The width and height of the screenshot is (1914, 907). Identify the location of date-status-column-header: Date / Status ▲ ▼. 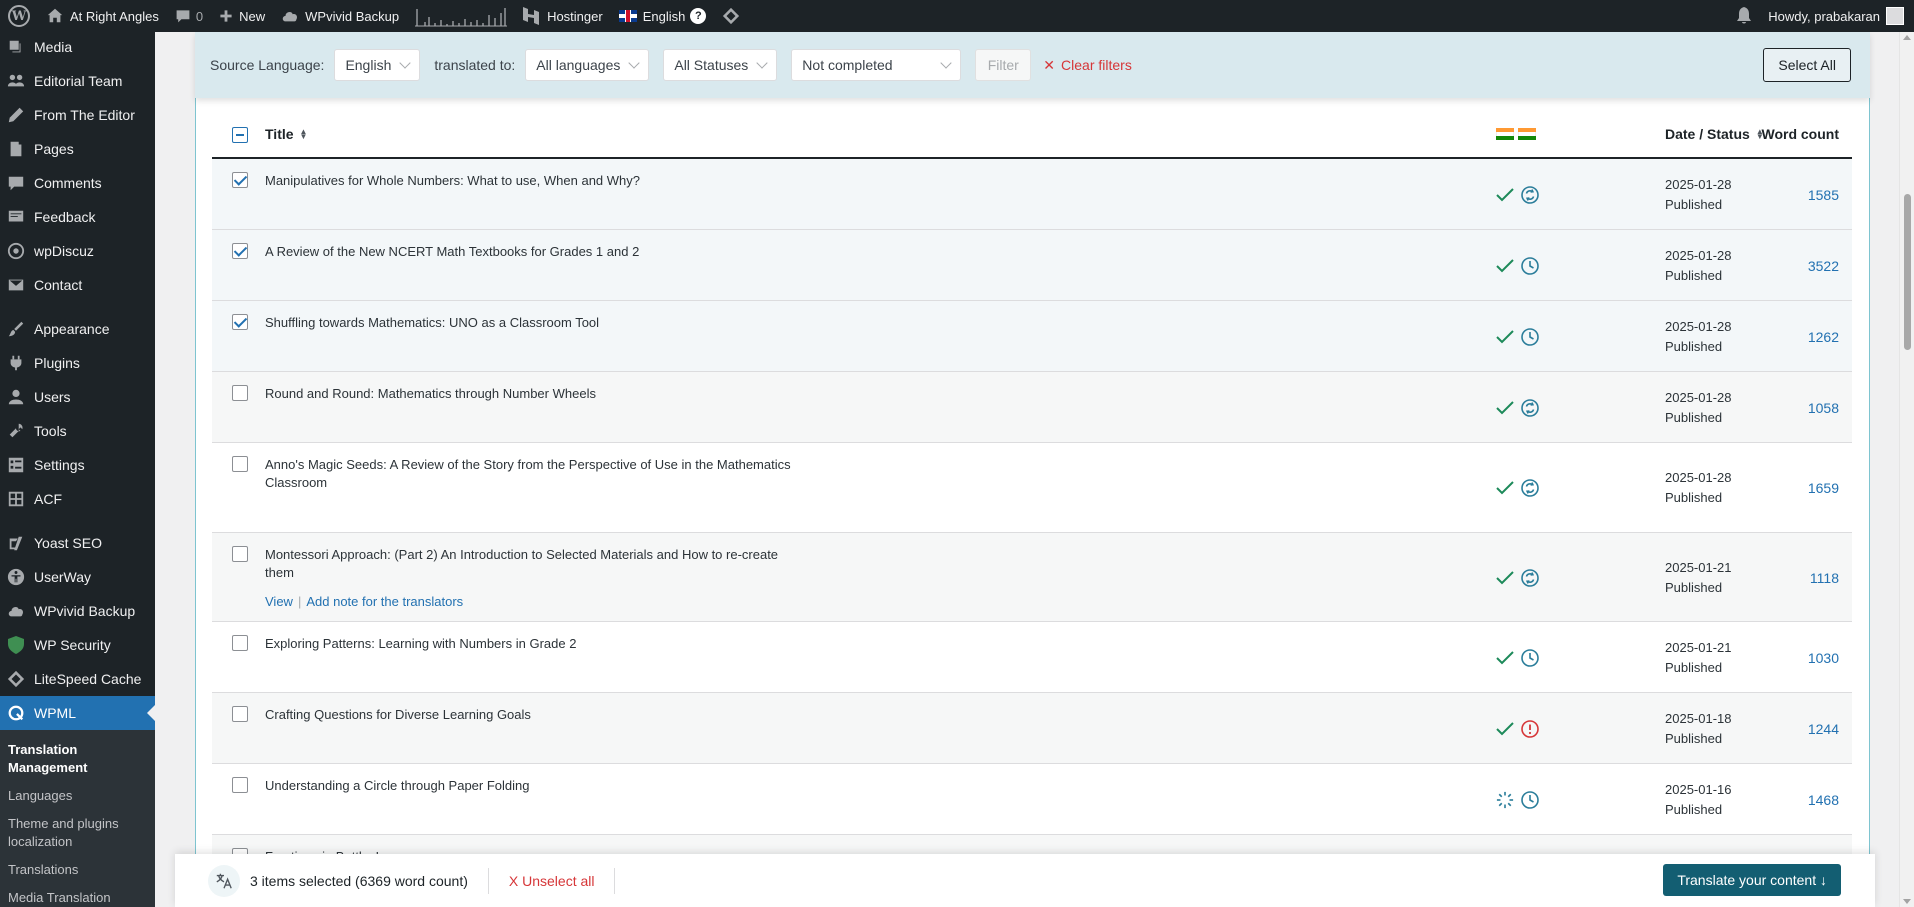
(1714, 134).